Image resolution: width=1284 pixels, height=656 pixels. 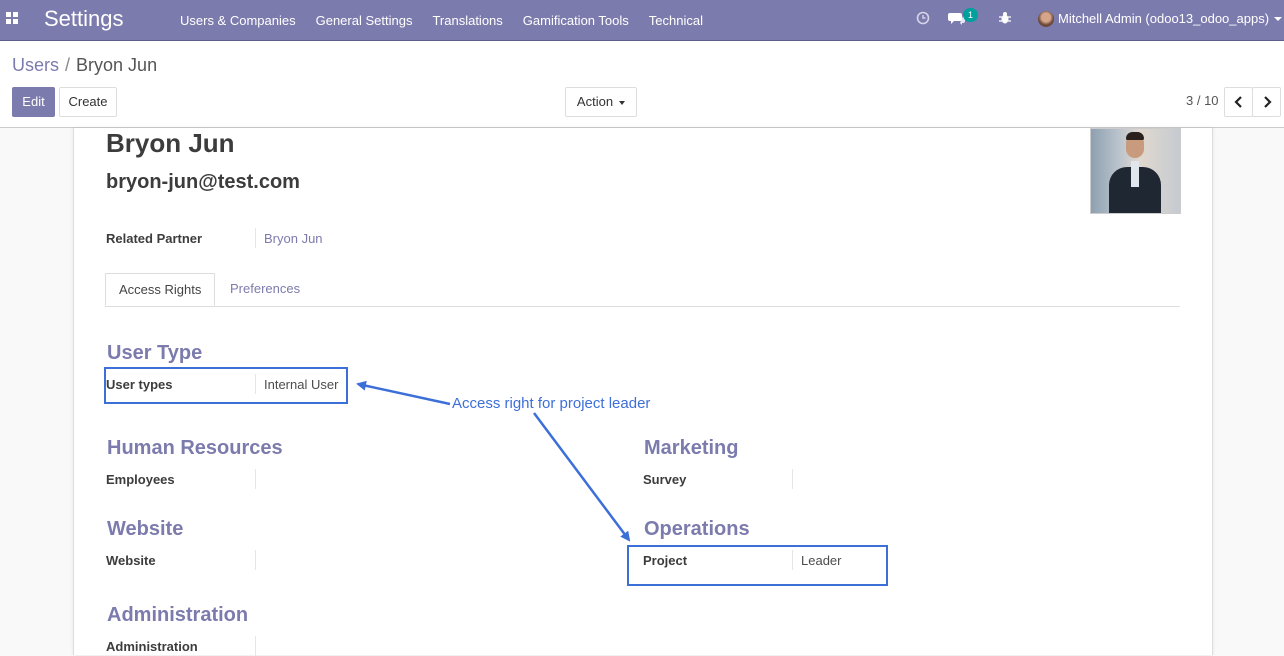 What do you see at coordinates (676, 20) in the screenshot?
I see `menu-technical: Technical` at bounding box center [676, 20].